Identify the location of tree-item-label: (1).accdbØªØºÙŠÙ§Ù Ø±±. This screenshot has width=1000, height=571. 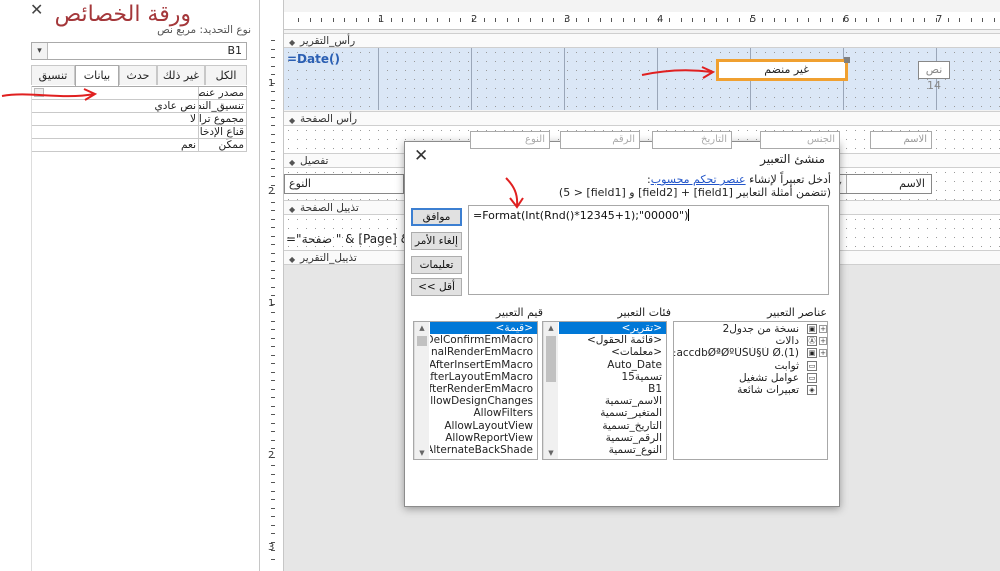
(736, 353).